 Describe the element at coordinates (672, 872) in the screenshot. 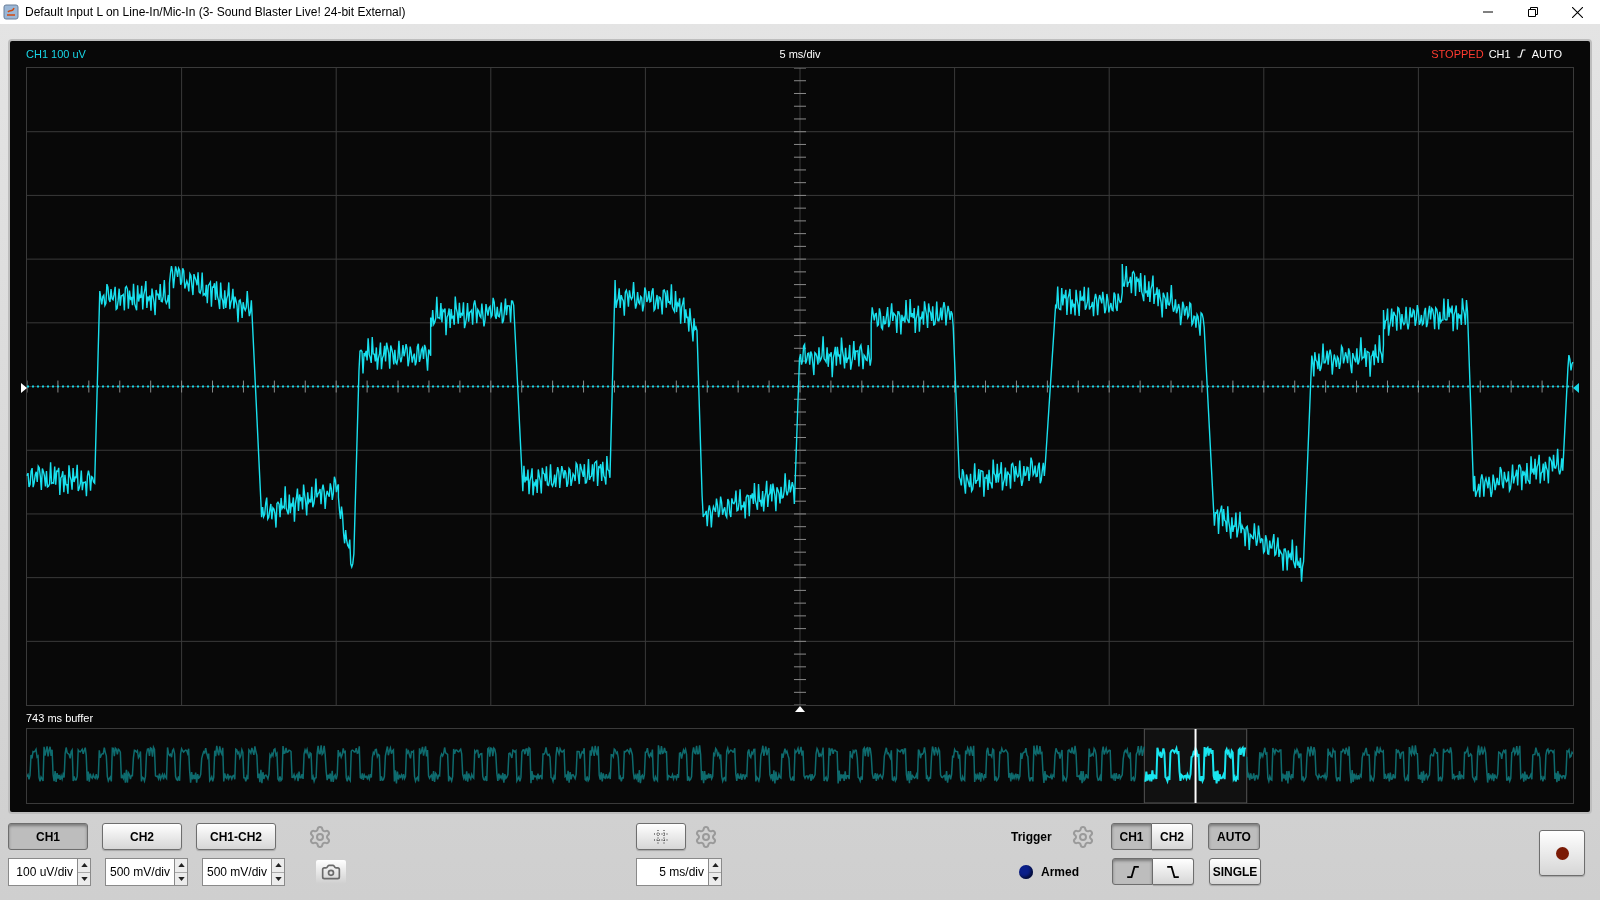

I see `scale-field: 5 ms/div` at that location.